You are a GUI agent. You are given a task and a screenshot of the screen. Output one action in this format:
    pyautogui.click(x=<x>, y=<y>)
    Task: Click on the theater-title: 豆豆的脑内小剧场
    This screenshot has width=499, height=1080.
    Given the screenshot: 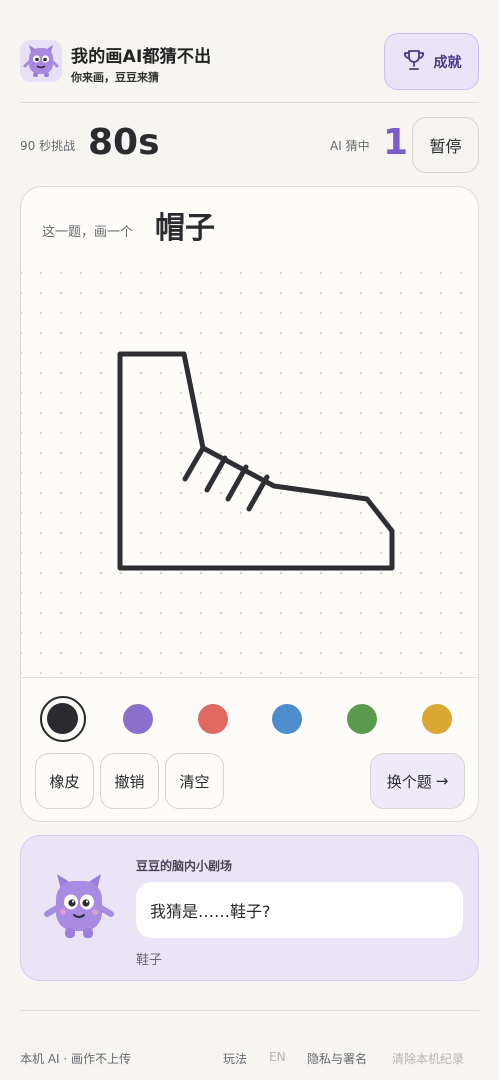 What is the action you would take?
    pyautogui.click(x=184, y=866)
    